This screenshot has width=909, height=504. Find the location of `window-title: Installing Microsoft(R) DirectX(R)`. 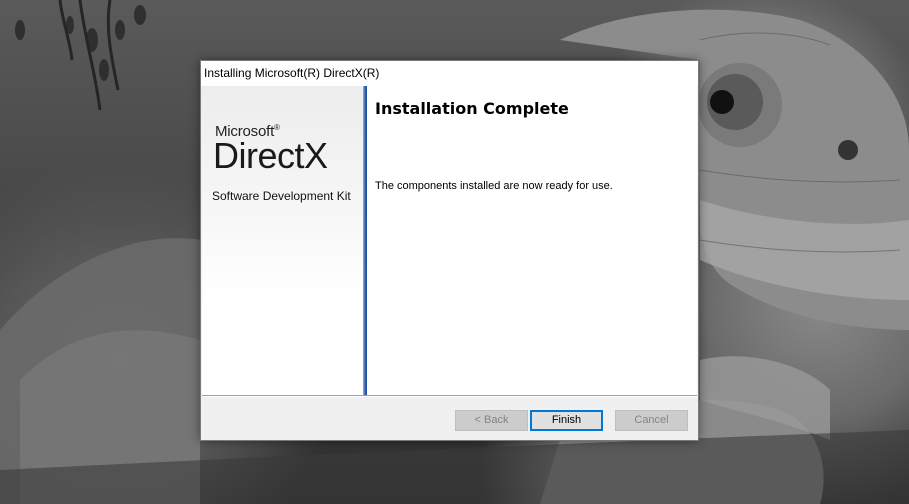

window-title: Installing Microsoft(R) DirectX(R) is located at coordinates (449, 73).